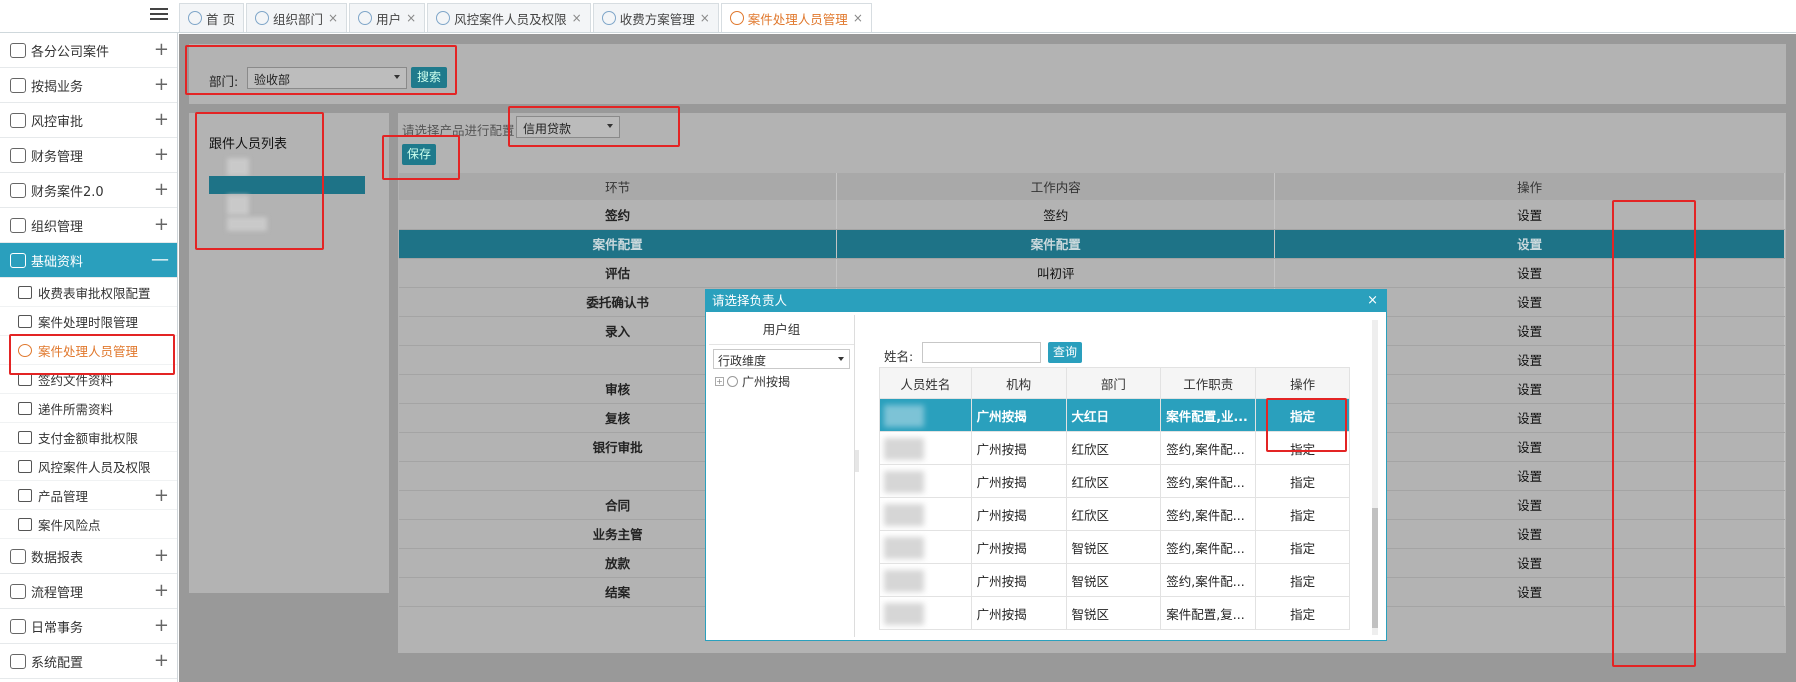 This screenshot has width=1796, height=682. Describe the element at coordinates (1302, 383) in the screenshot. I see `column-header: 操作` at that location.